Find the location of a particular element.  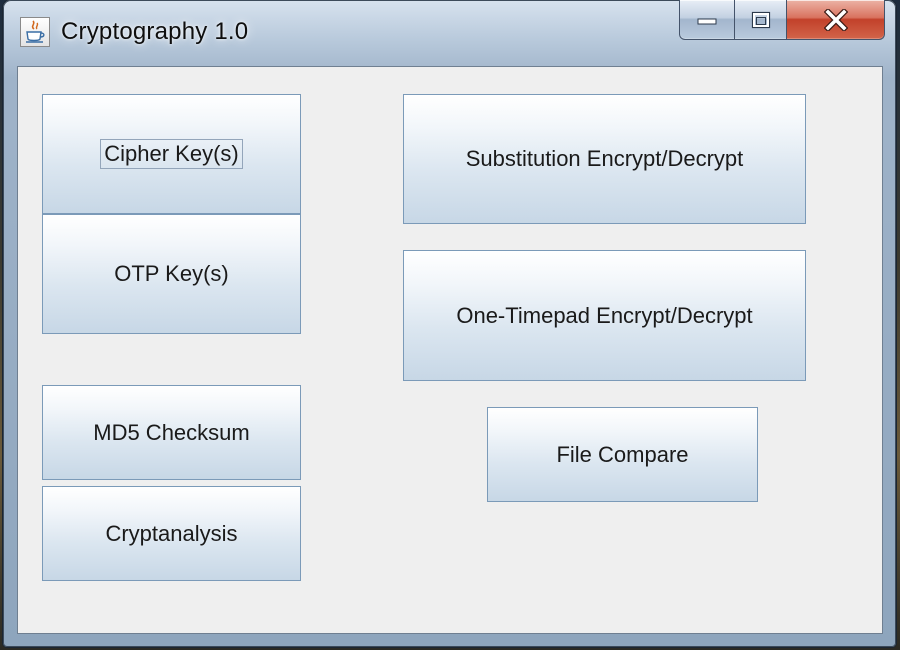

one-timepad-encrypt-decrypt-button: One-Timepad Encrypt/Decrypt is located at coordinates (604, 315).